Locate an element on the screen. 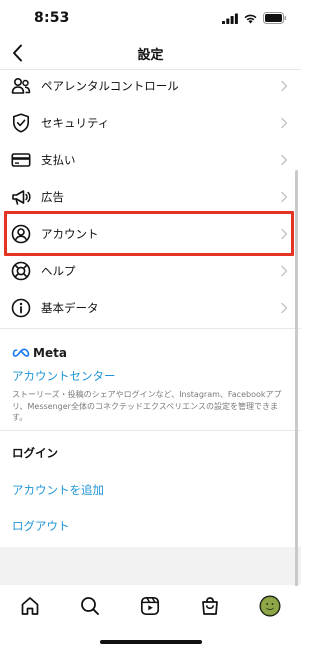  home-indicator is located at coordinates (151, 642).